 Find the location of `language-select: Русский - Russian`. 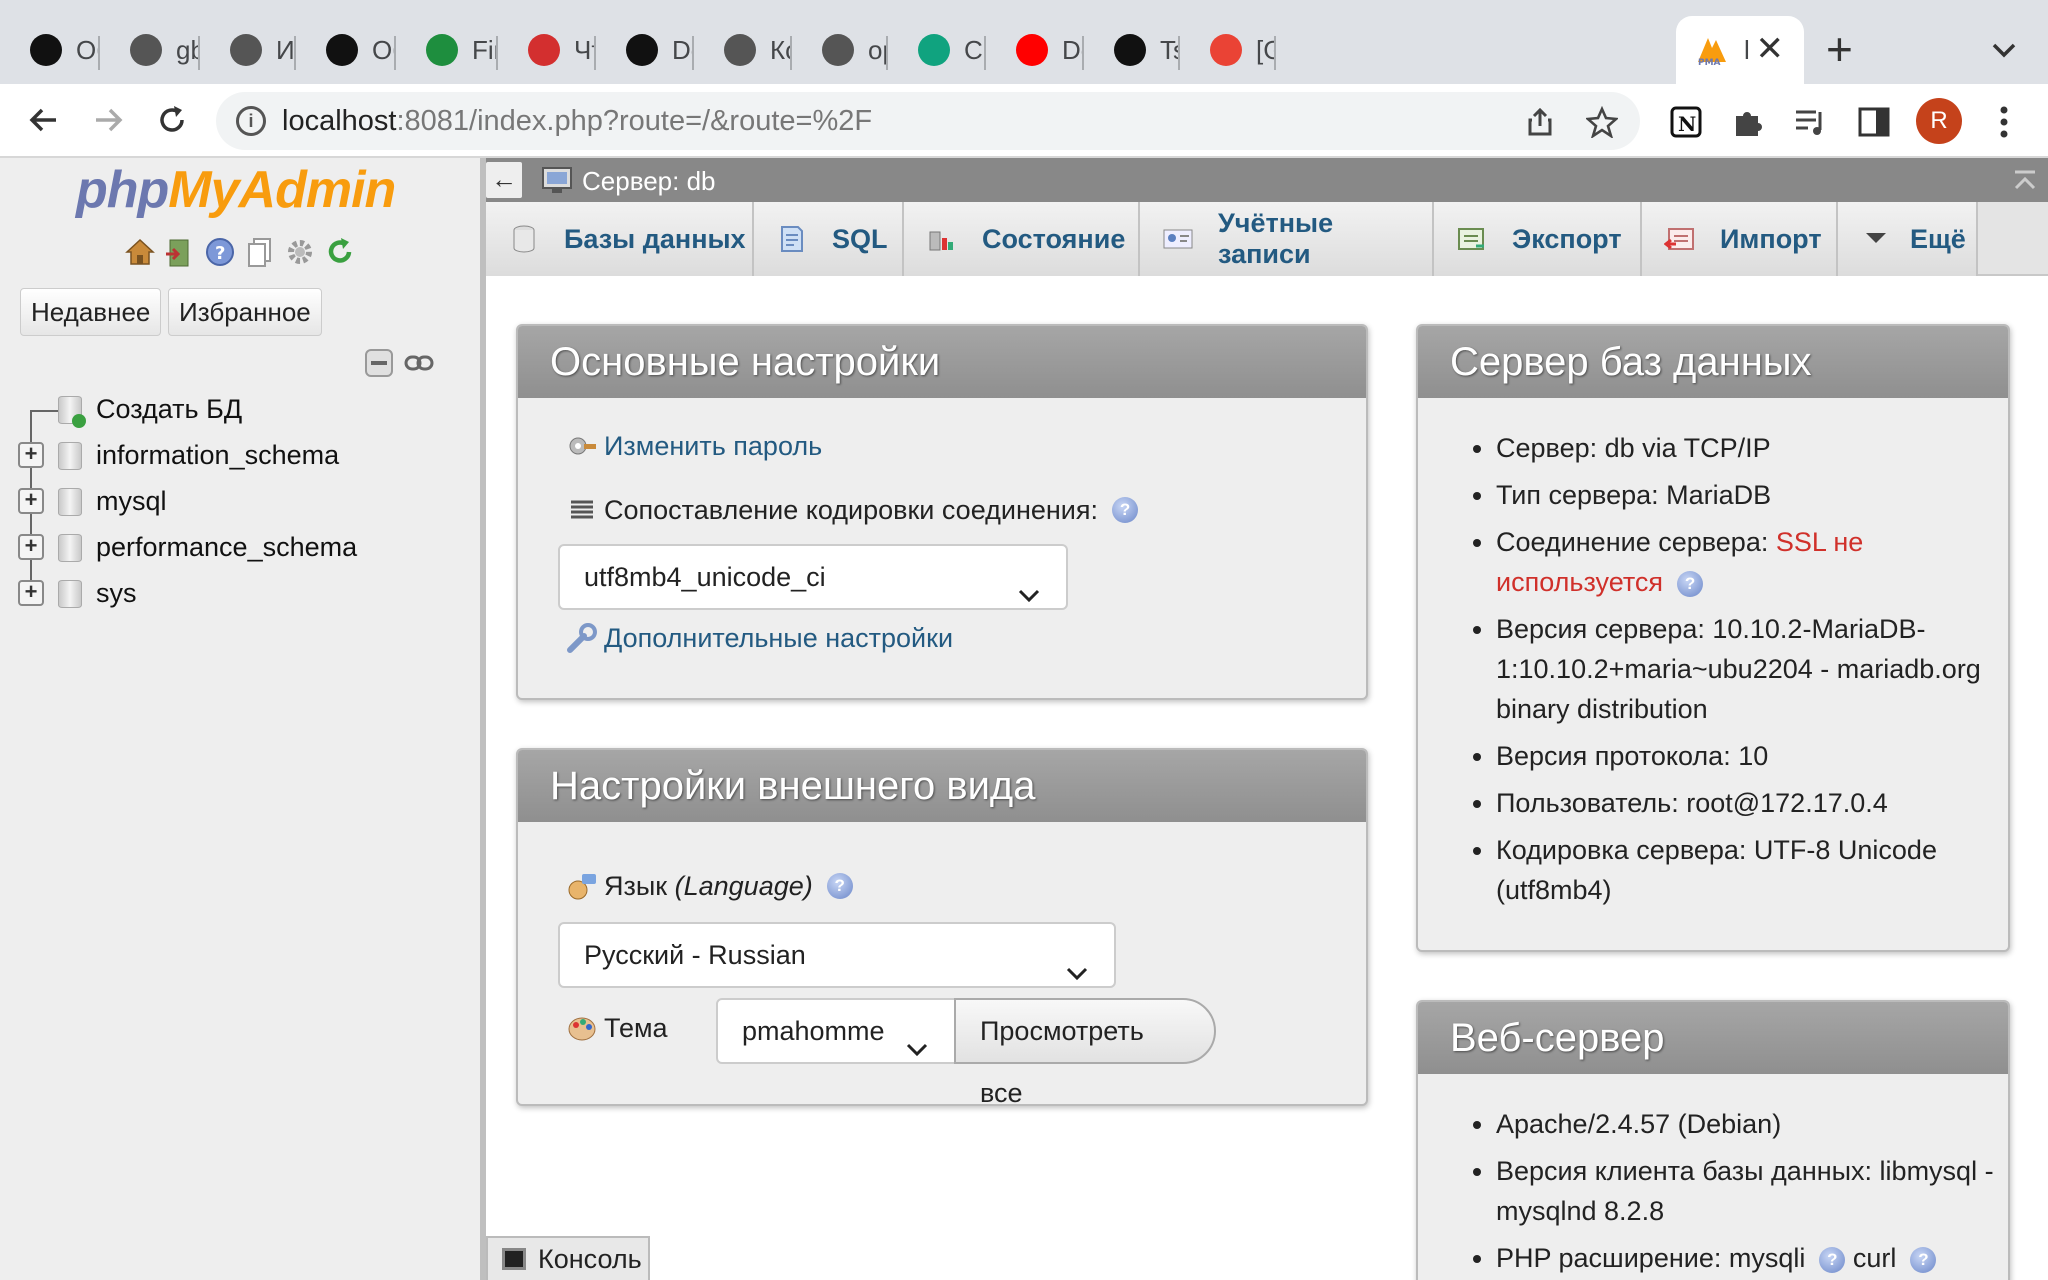

language-select: Русский - Russian is located at coordinates (837, 955).